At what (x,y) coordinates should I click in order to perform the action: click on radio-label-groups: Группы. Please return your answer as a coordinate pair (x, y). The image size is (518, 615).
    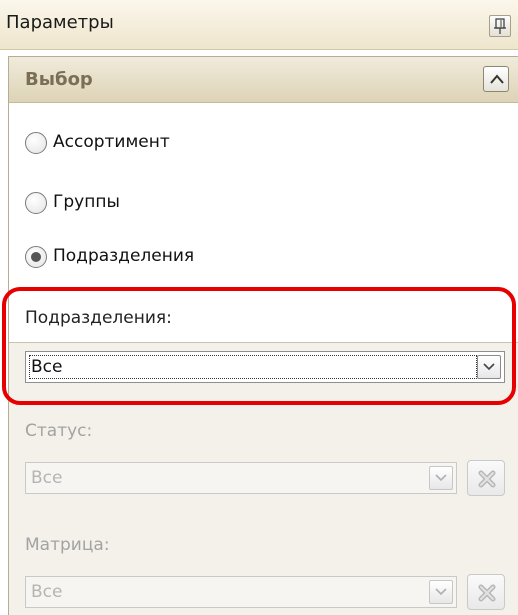
    Looking at the image, I should click on (86, 202).